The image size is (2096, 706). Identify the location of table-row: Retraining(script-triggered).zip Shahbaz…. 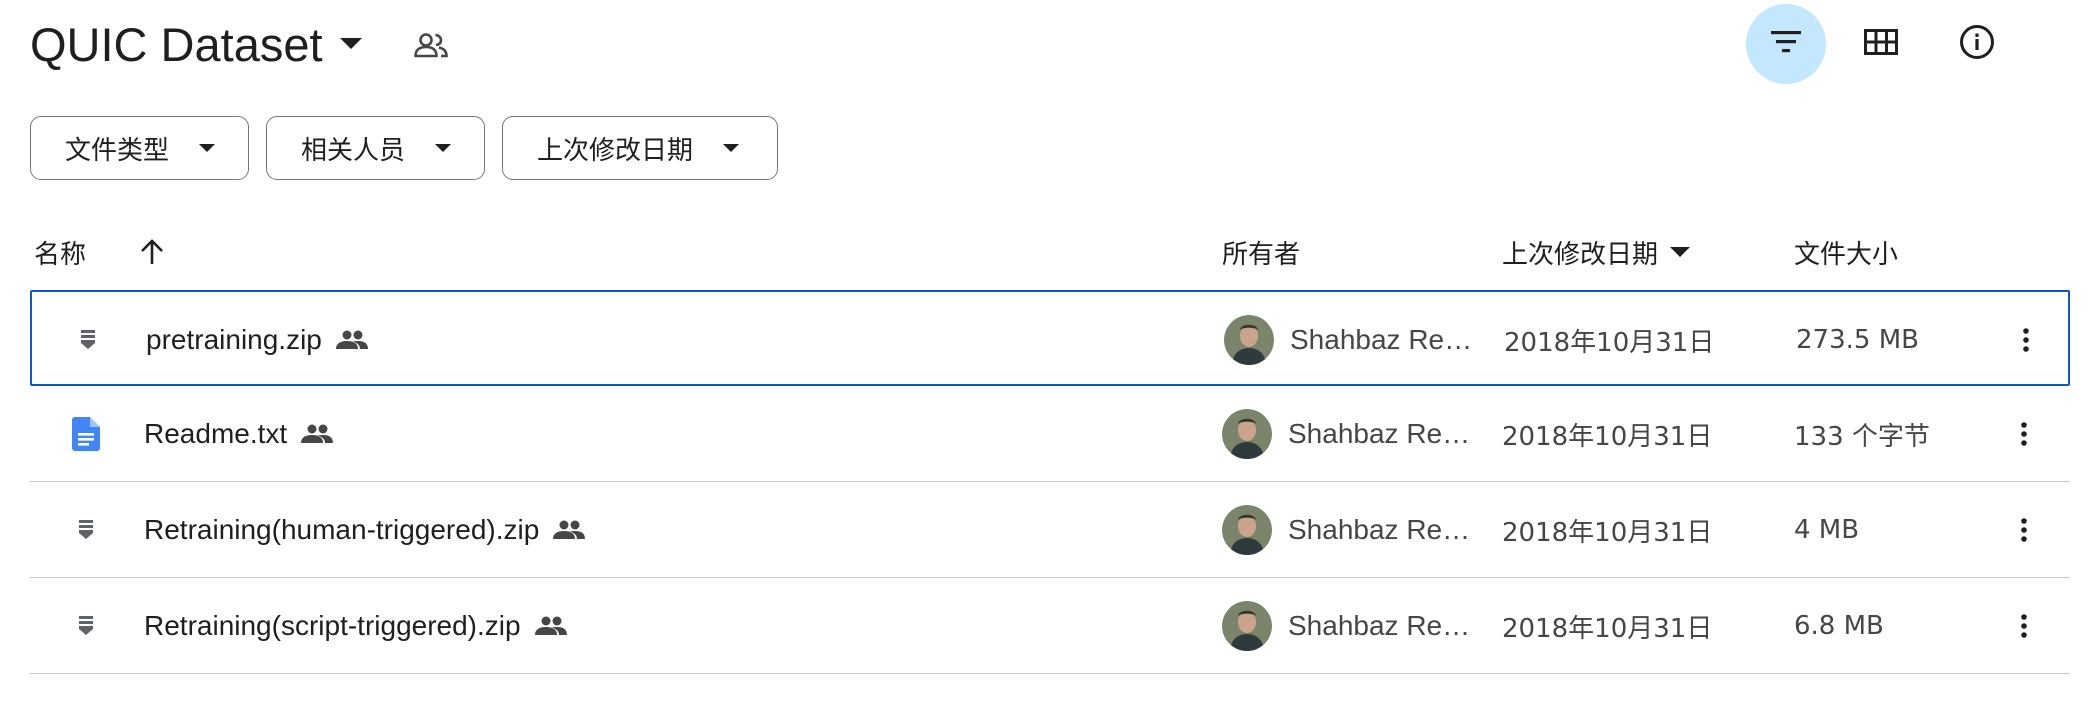
(1050, 626).